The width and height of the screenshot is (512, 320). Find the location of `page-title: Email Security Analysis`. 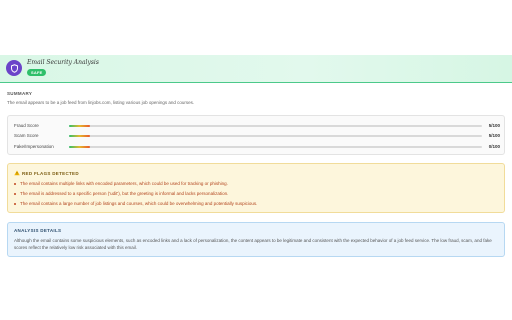

page-title: Email Security Analysis is located at coordinates (63, 62).